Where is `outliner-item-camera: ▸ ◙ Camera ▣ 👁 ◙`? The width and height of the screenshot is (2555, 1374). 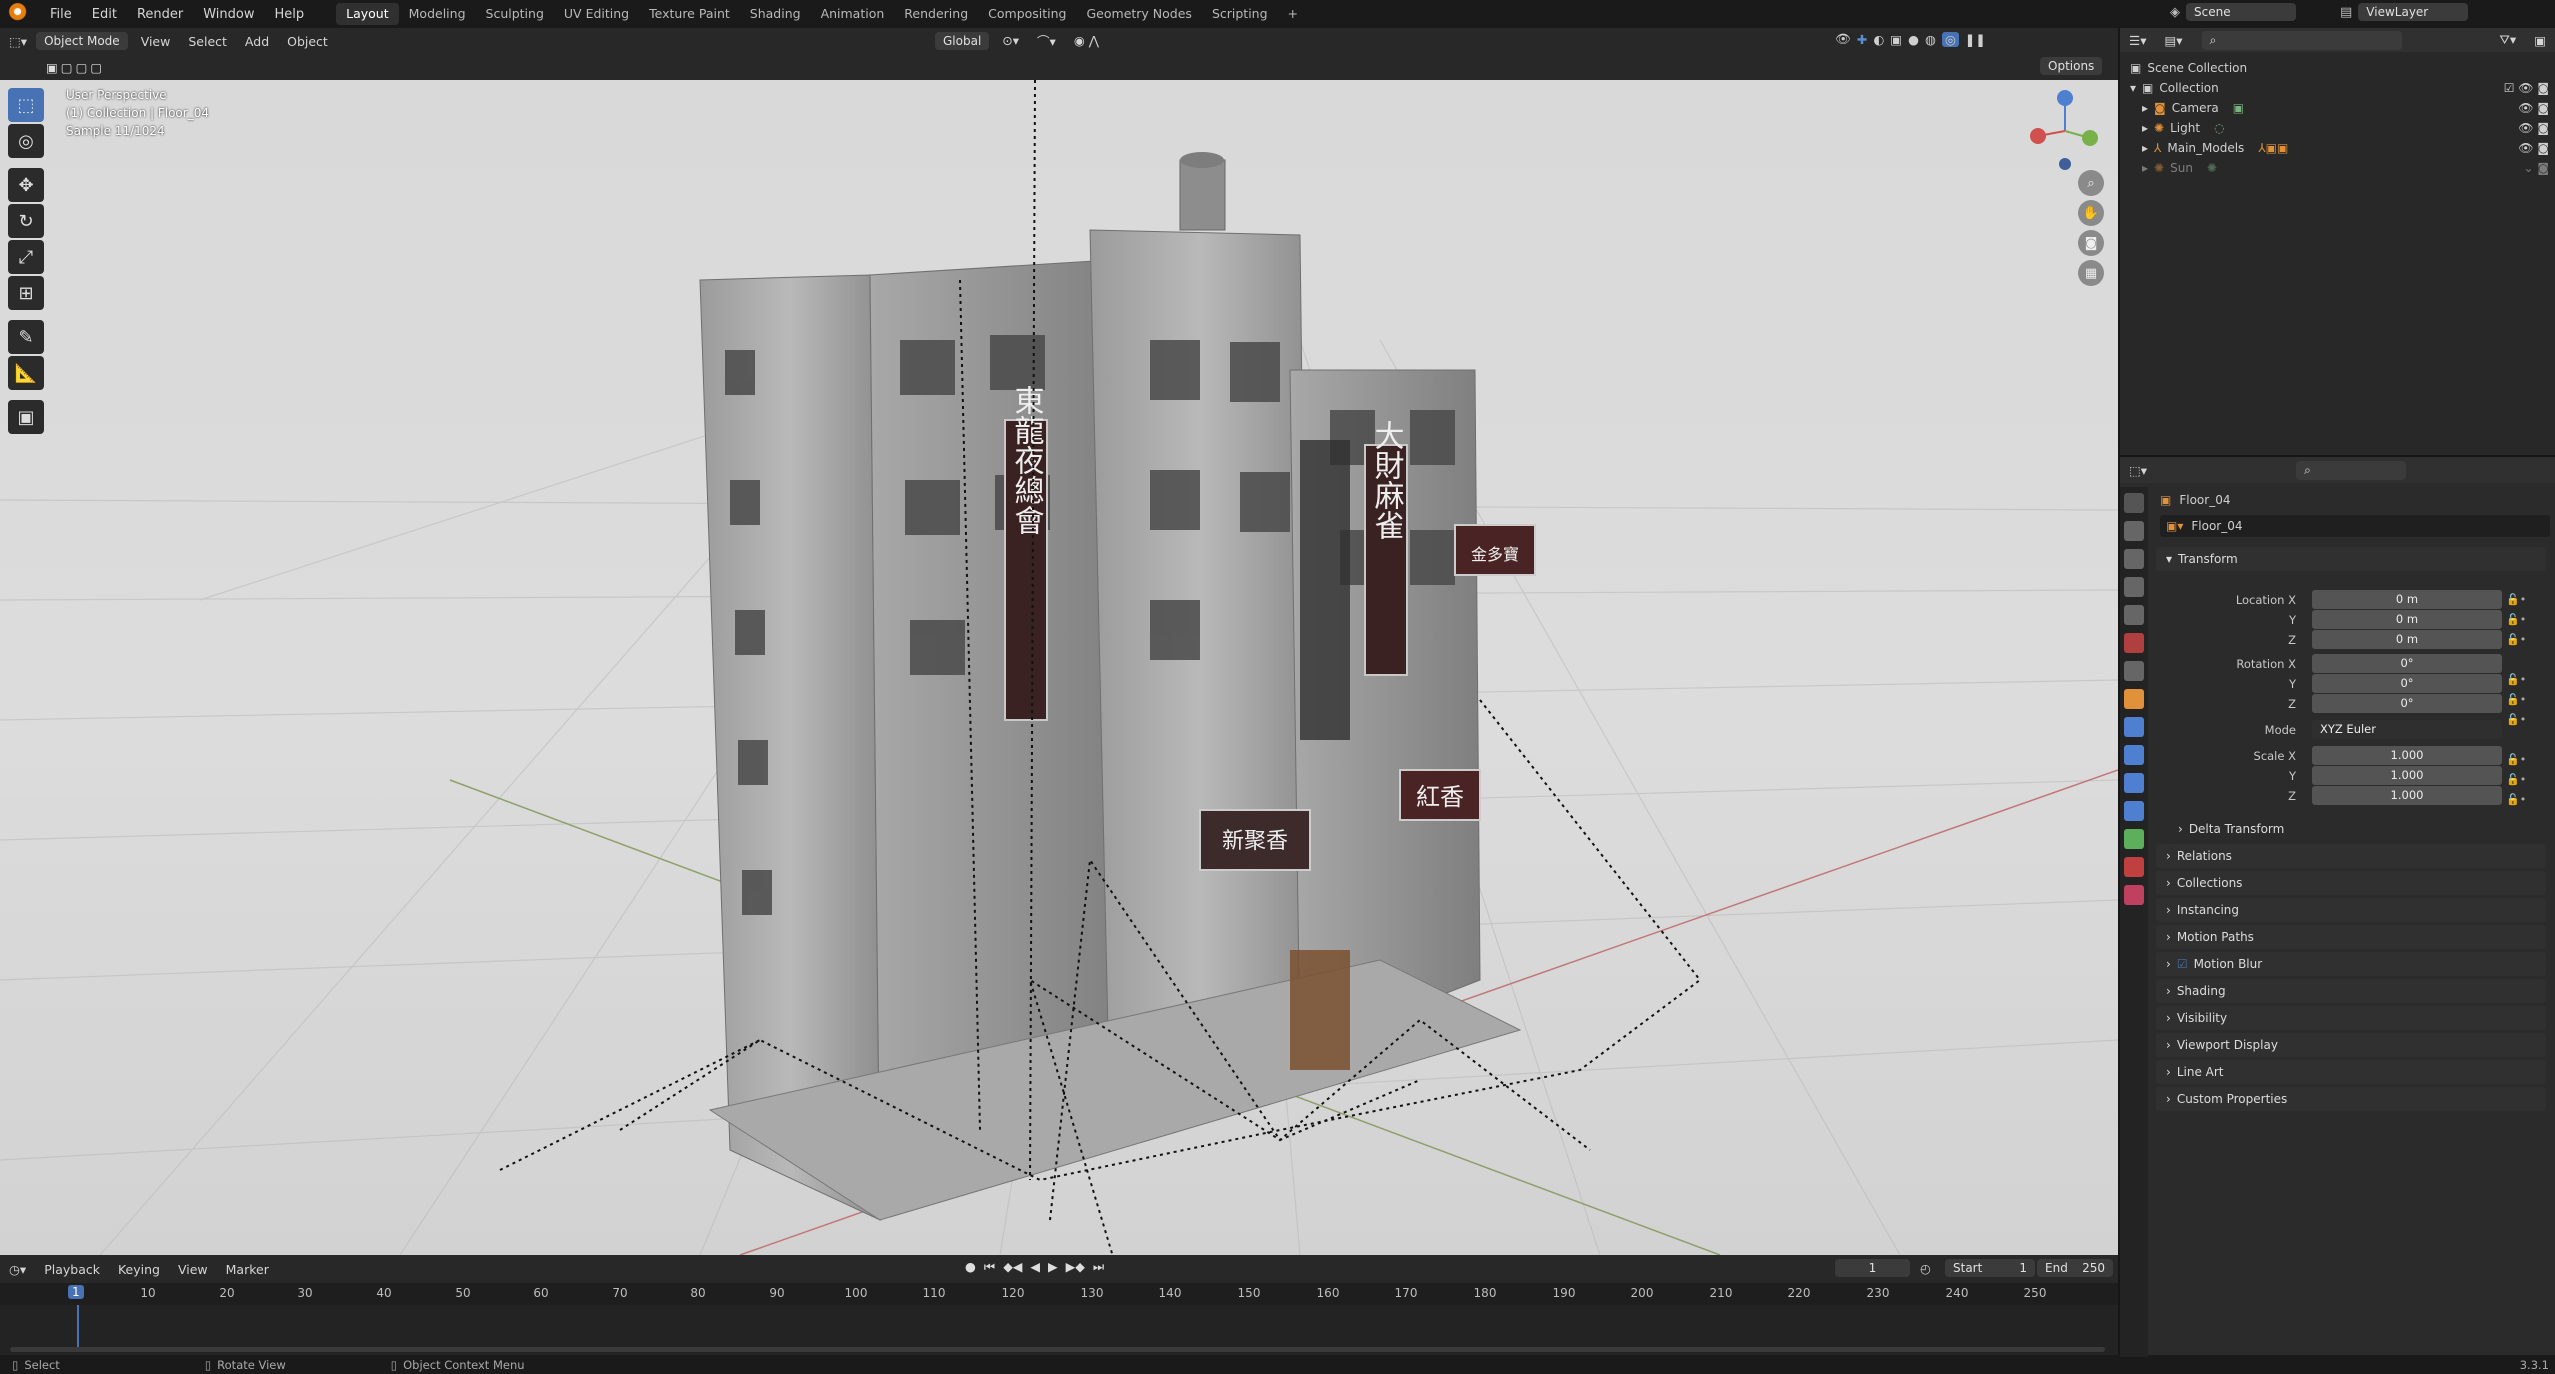 outliner-item-camera: ▸ ◙ Camera ▣ 👁 ◙ is located at coordinates (2348, 108).